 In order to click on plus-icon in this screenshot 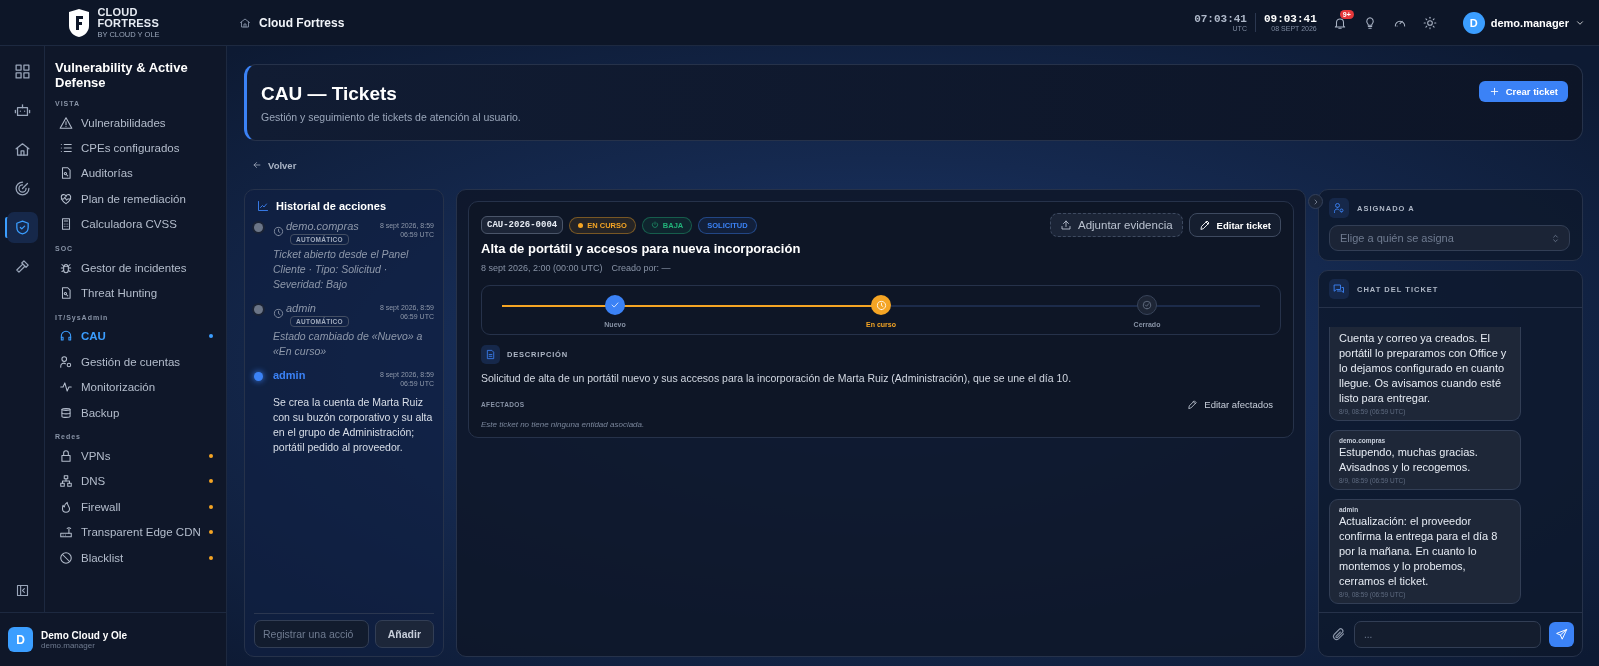, I will do `click(1494, 91)`.